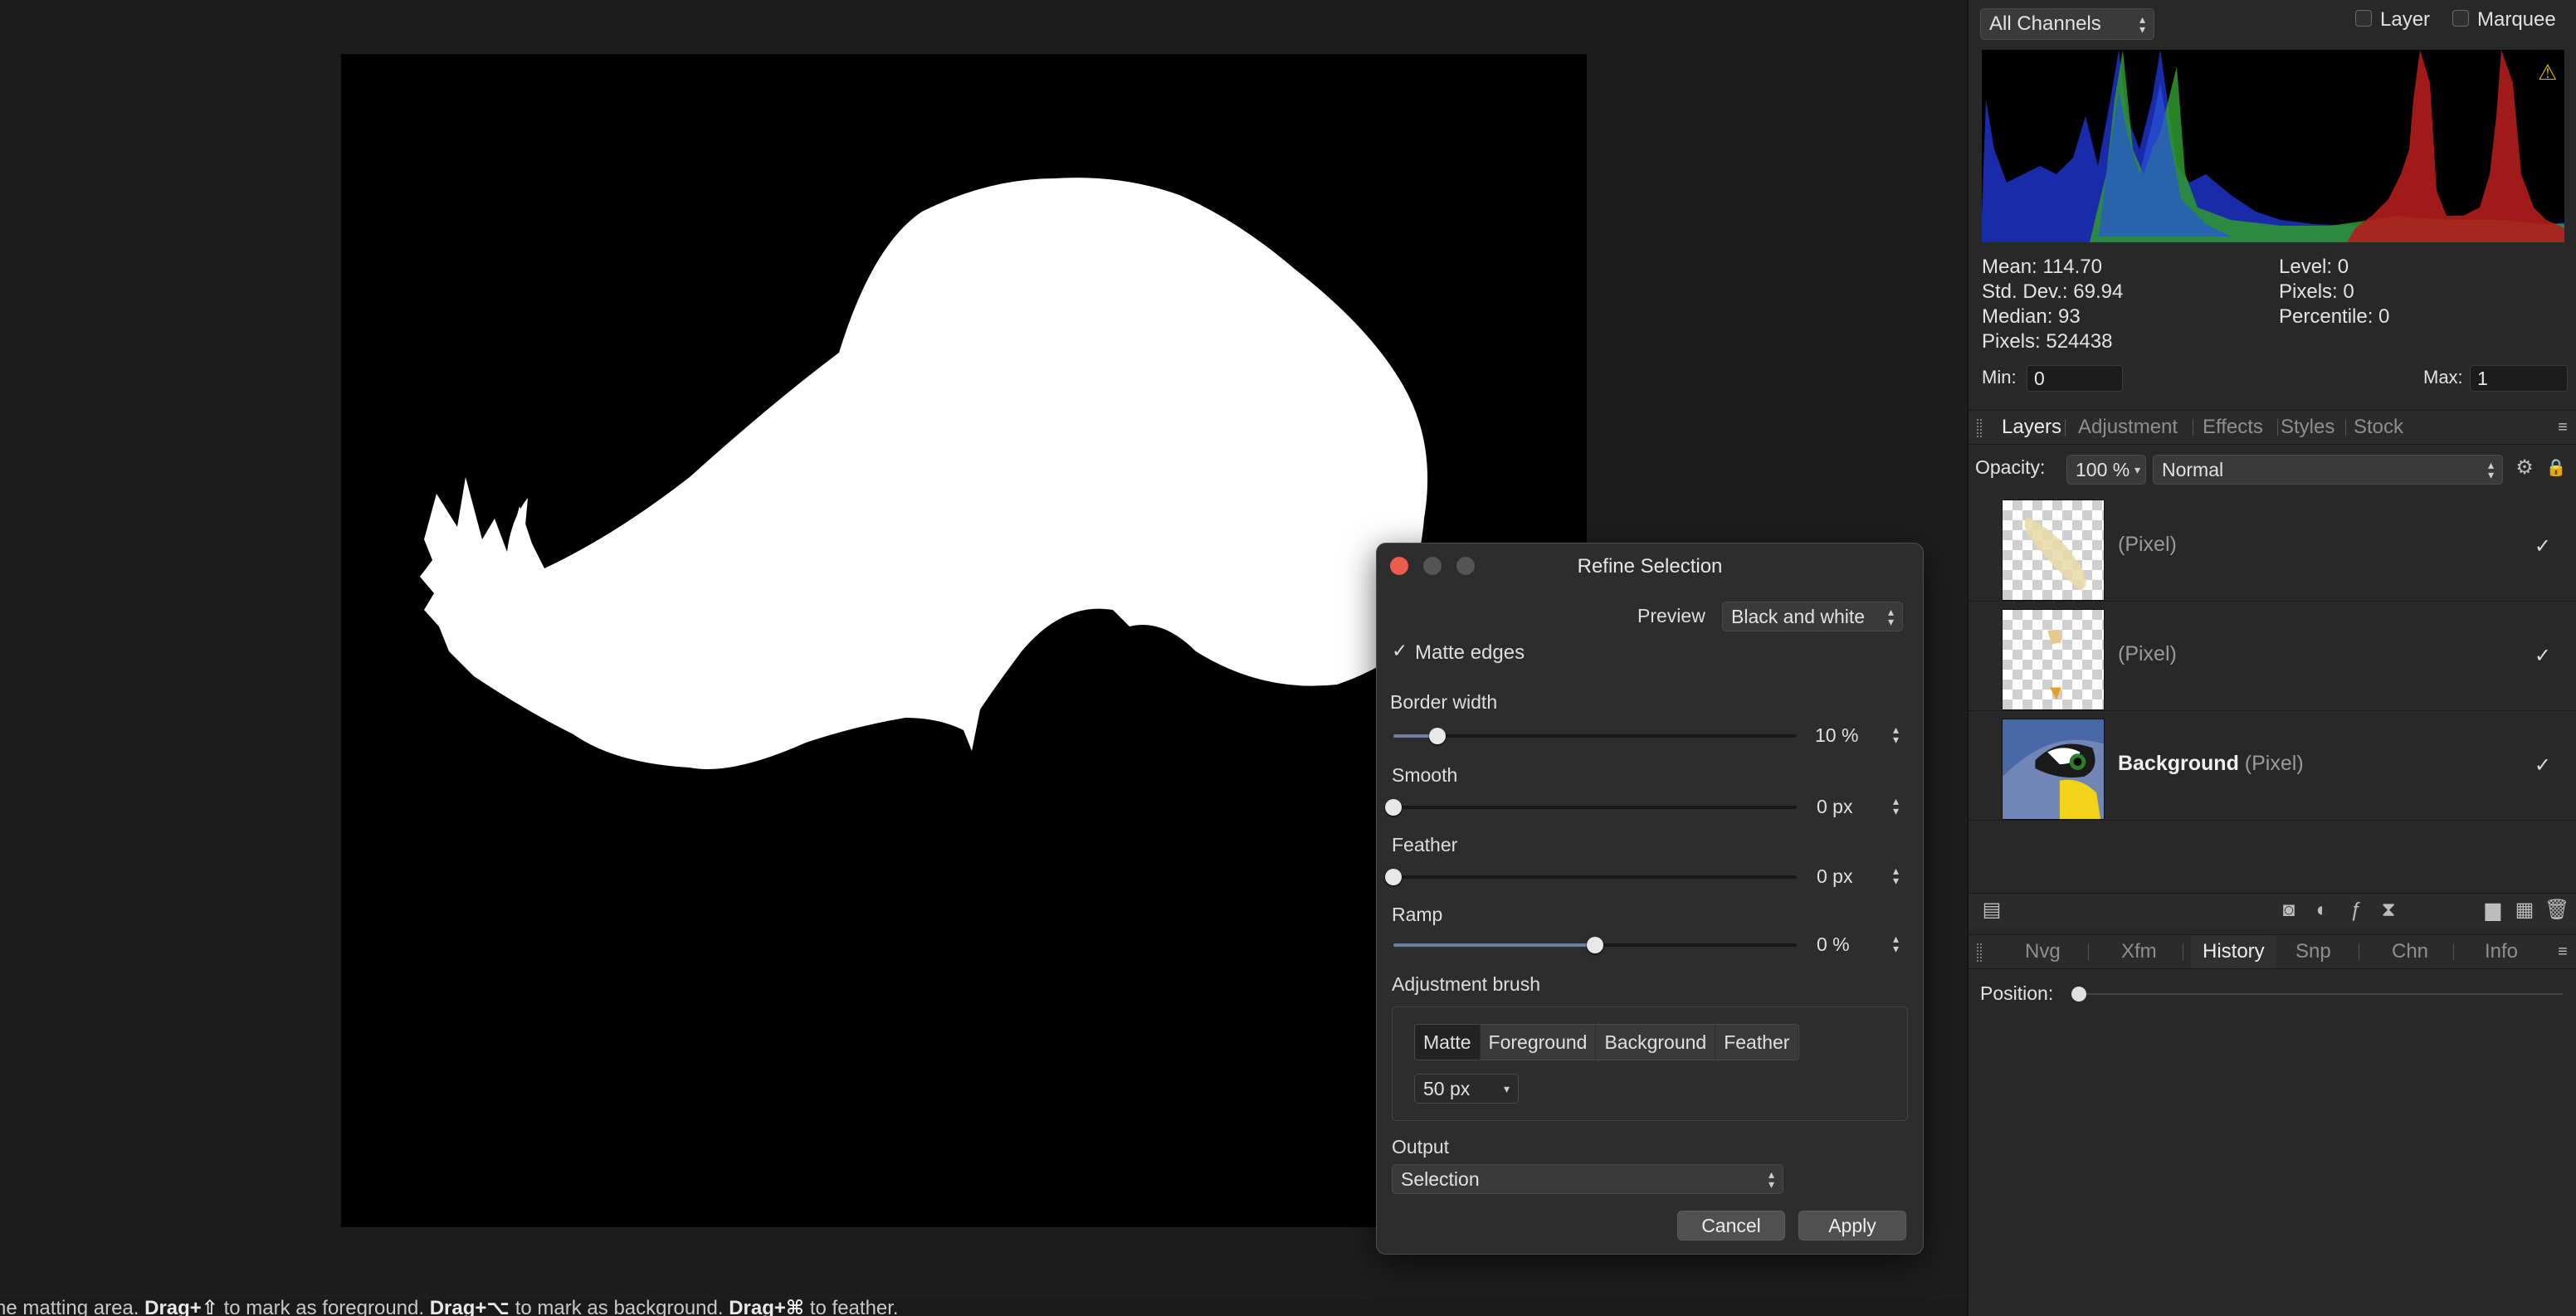  Describe the element at coordinates (2461, 18) in the screenshot. I see `marquee-checkbox` at that location.